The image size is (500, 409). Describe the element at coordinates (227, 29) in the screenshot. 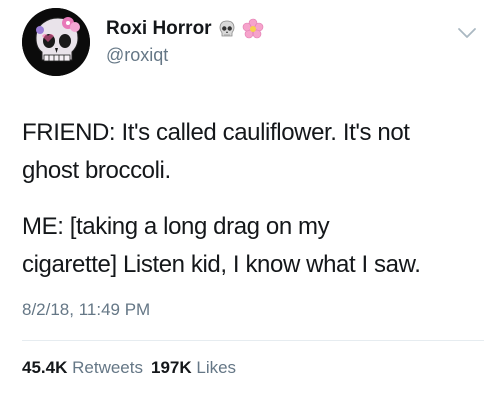

I see `skull-icon` at that location.